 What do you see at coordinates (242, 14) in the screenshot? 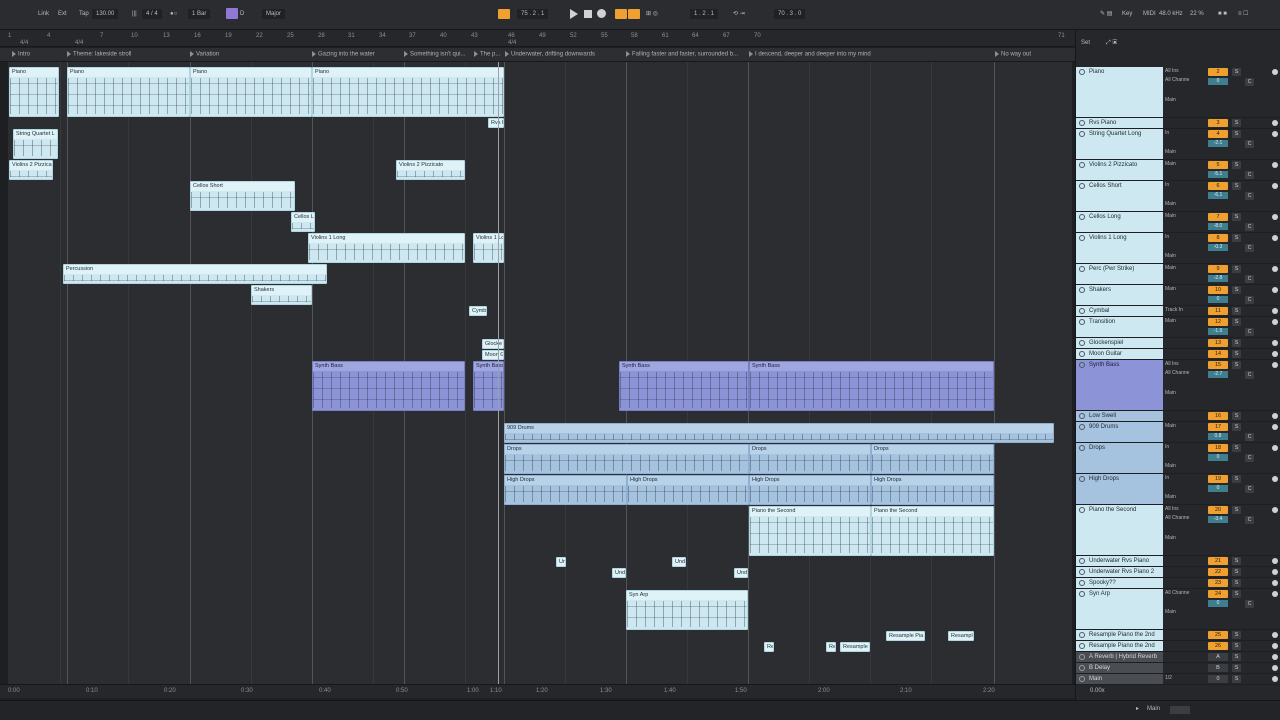
I see `key-select: D` at bounding box center [242, 14].